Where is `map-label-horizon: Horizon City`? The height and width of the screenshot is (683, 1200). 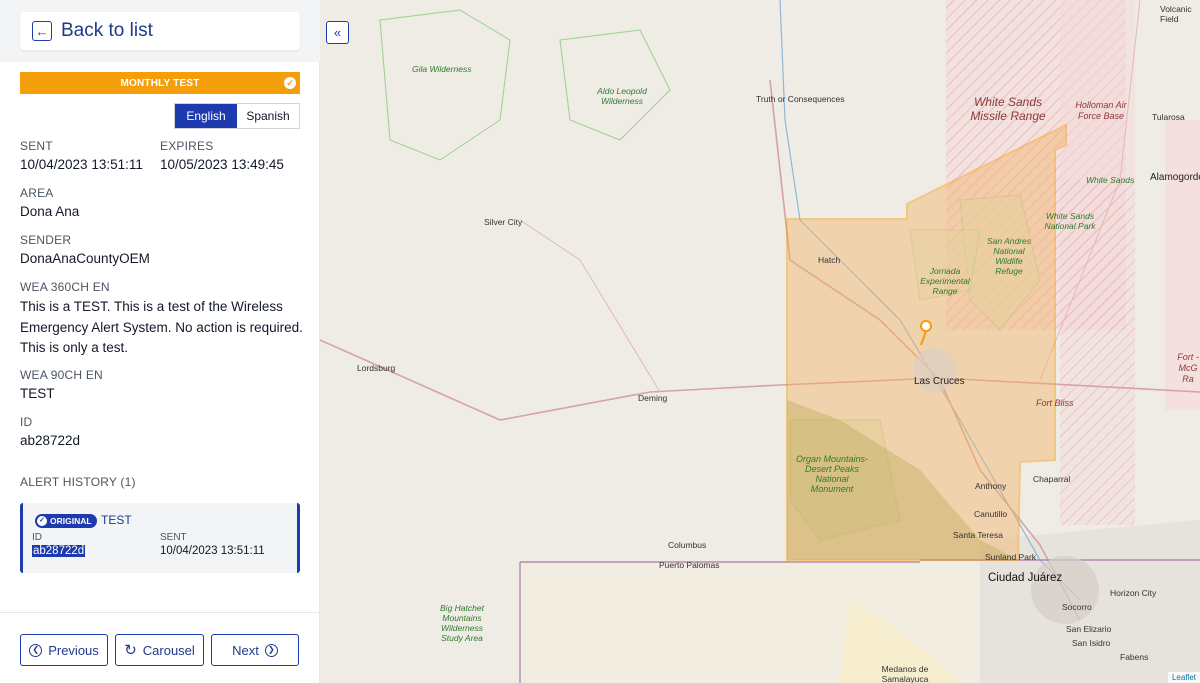
map-label-horizon: Horizon City is located at coordinates (1133, 593).